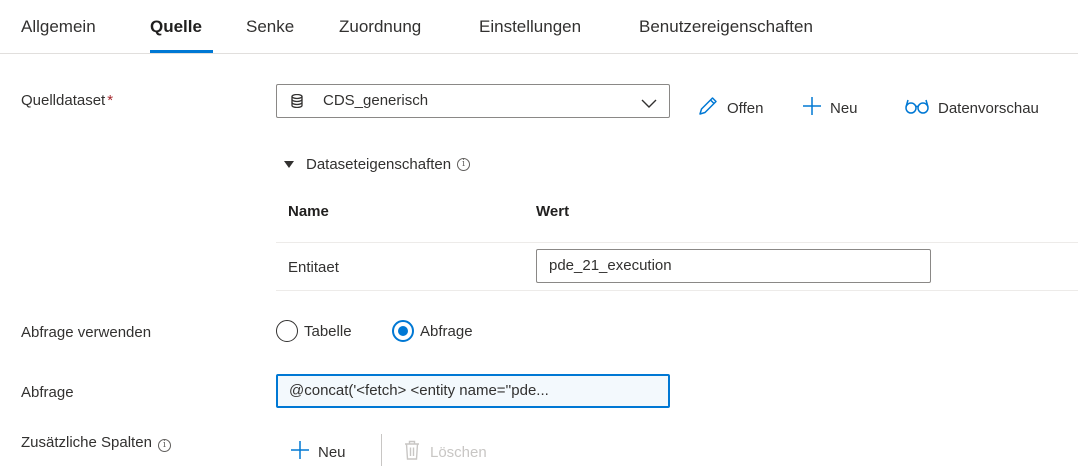  What do you see at coordinates (380, 27) in the screenshot?
I see `tab-zuordnung: Zuordnung` at bounding box center [380, 27].